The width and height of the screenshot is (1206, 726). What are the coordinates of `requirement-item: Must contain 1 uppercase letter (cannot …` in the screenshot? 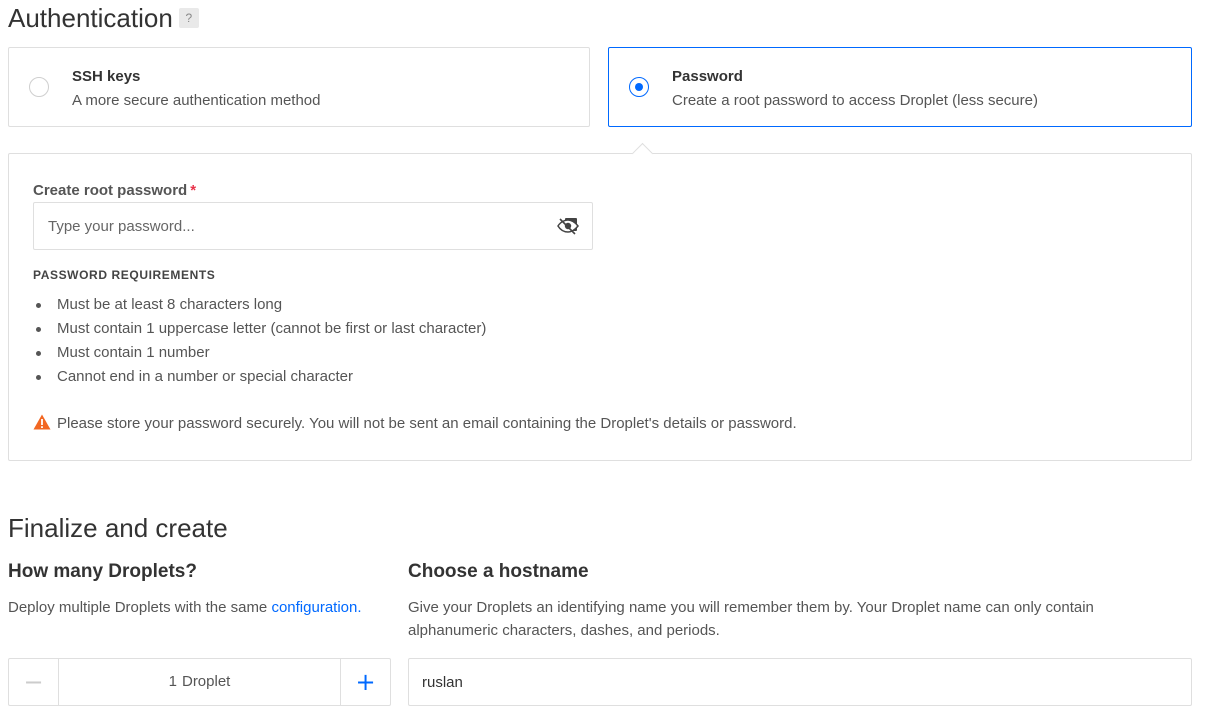 It's located at (259, 329).